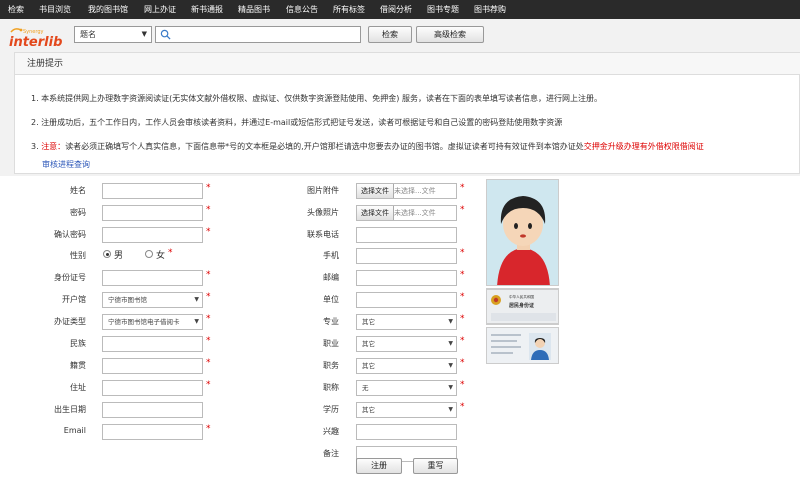 This screenshot has height=500, width=800. Describe the element at coordinates (254, 9) in the screenshot. I see `nav-item-featured: 精品图书` at that location.